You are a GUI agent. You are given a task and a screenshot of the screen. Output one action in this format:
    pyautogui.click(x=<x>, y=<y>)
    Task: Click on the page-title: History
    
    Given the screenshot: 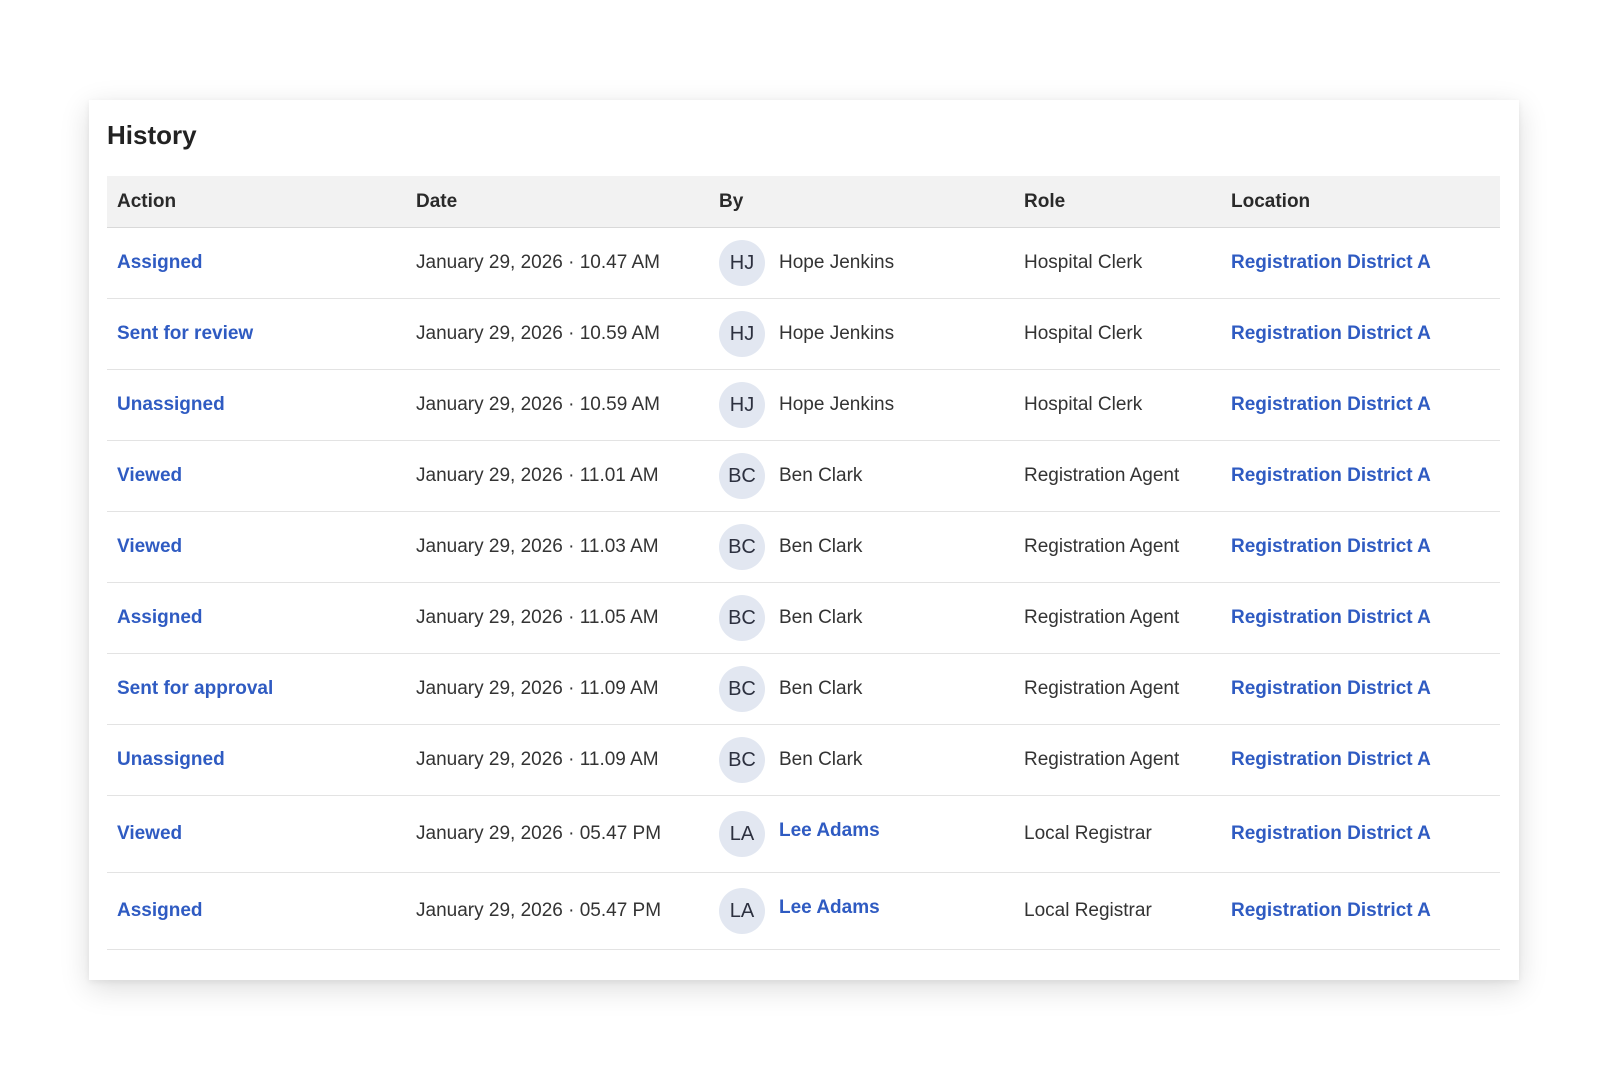 What is the action you would take?
    pyautogui.click(x=152, y=135)
    